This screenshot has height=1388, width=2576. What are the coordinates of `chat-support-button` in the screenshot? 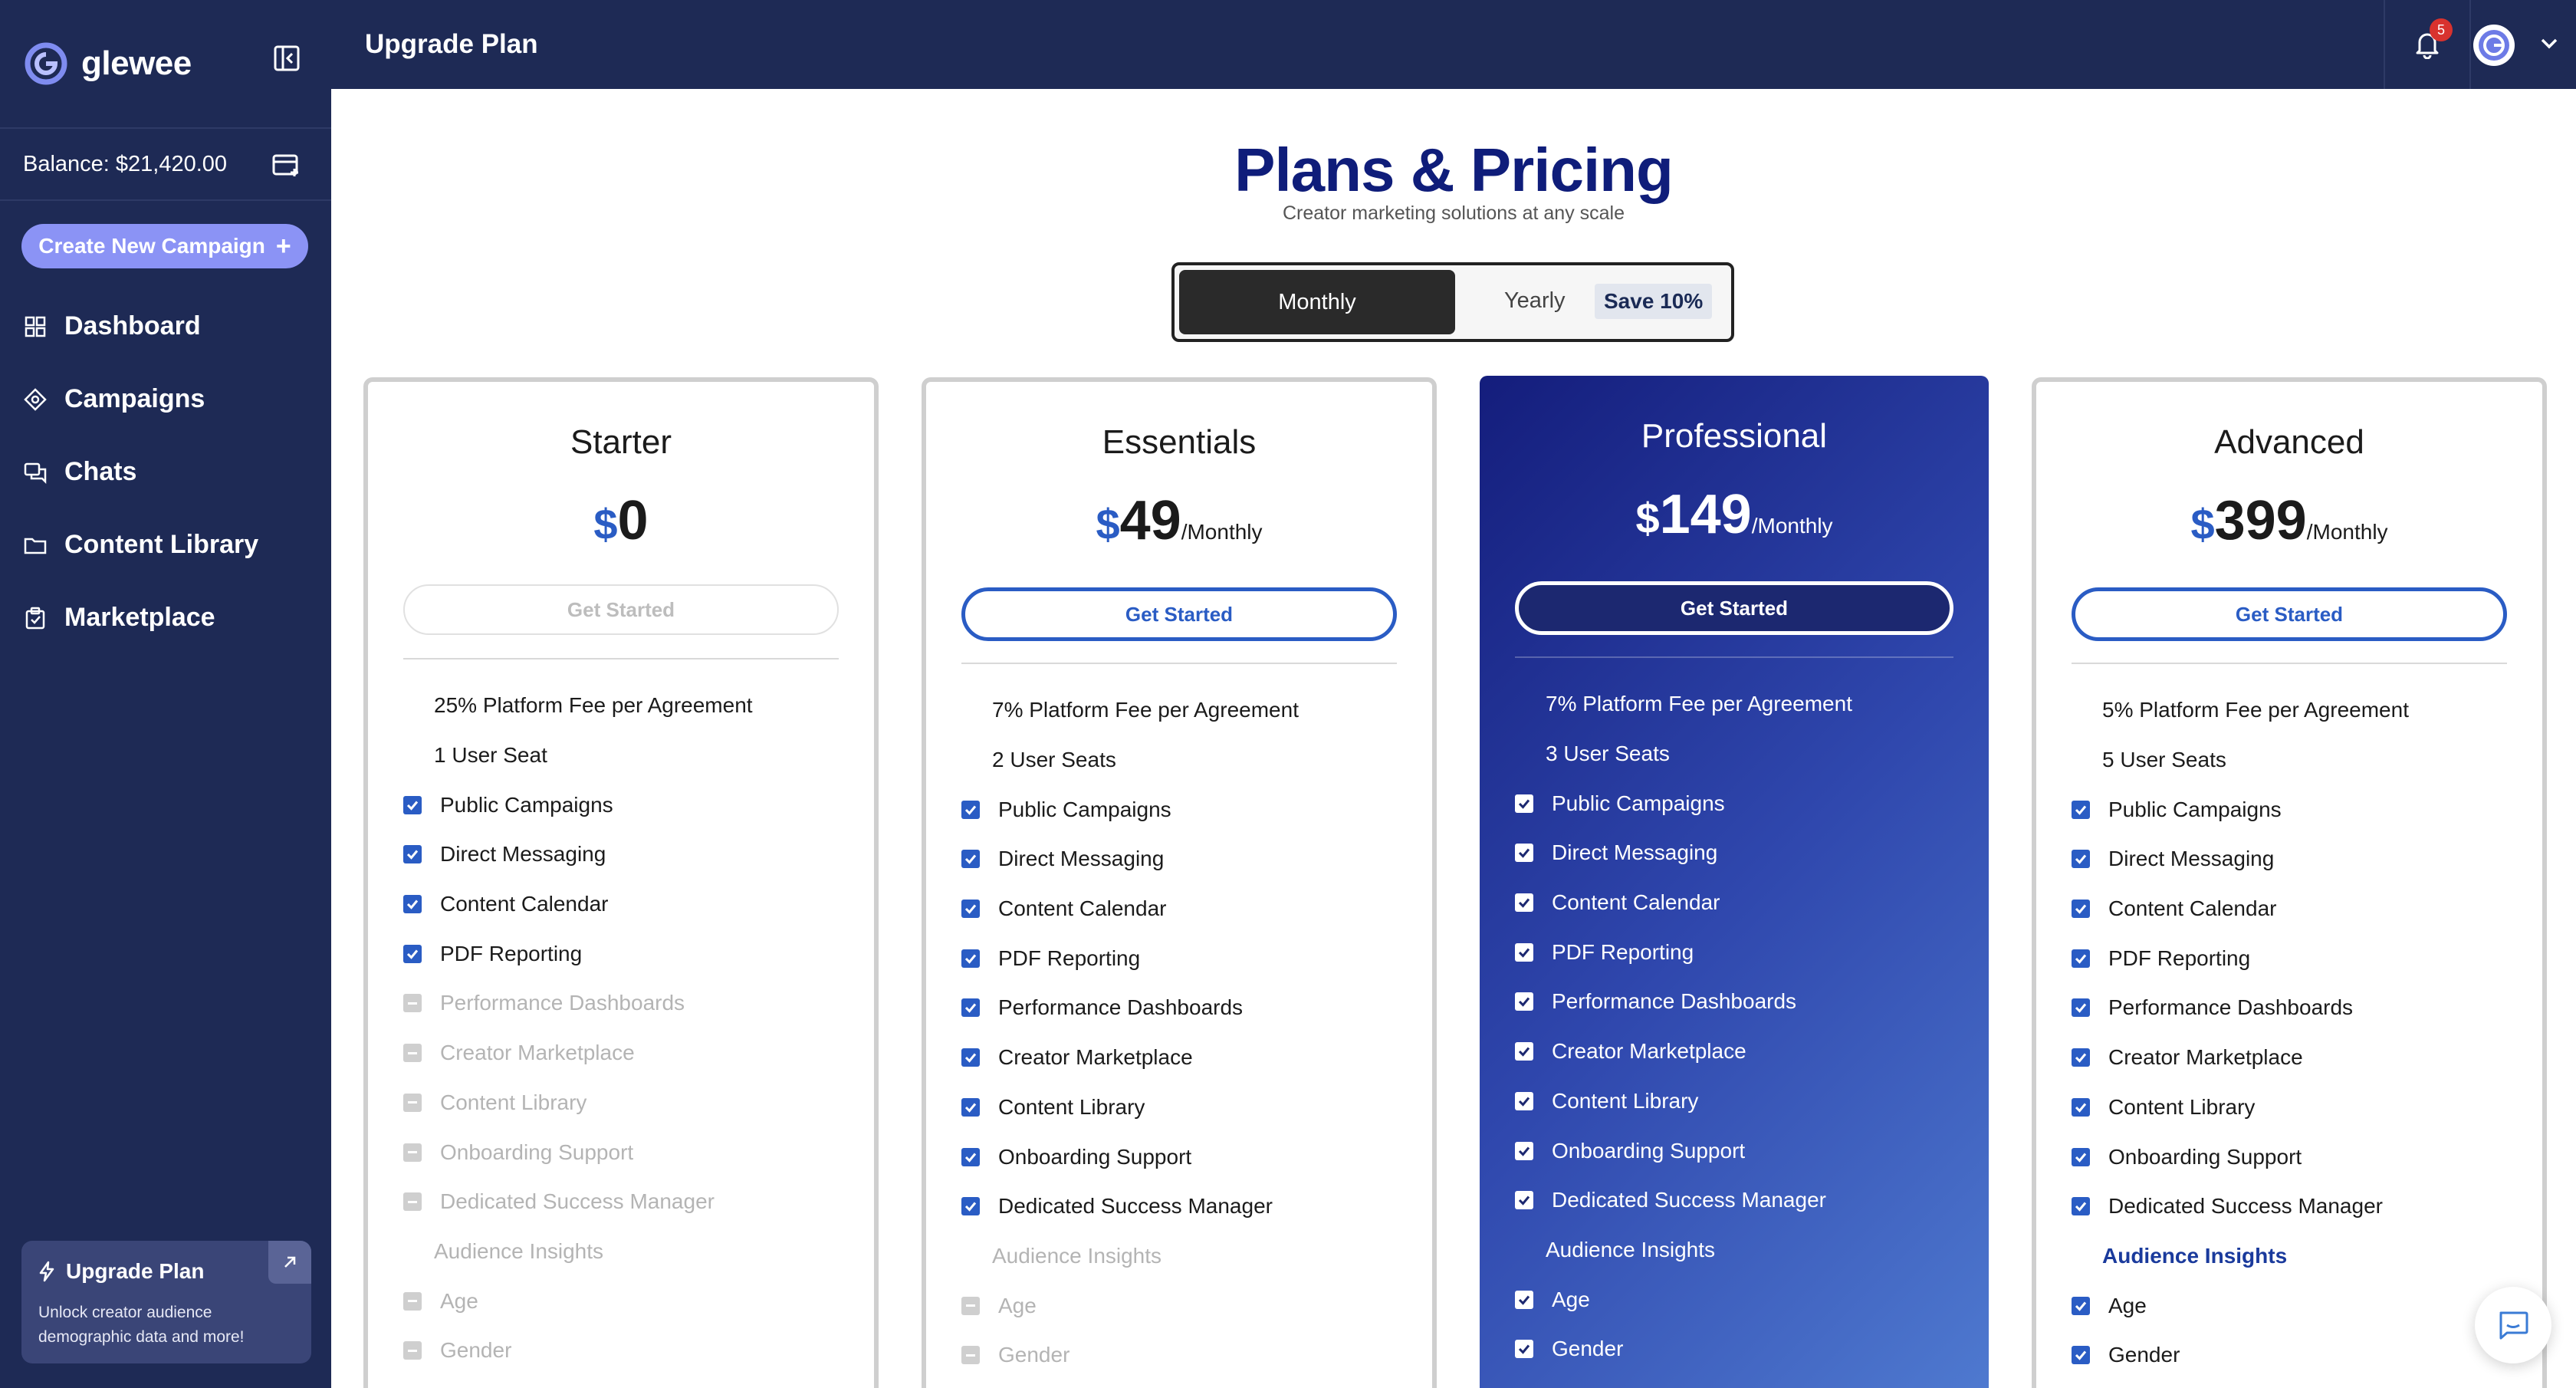 It's located at (2513, 1325).